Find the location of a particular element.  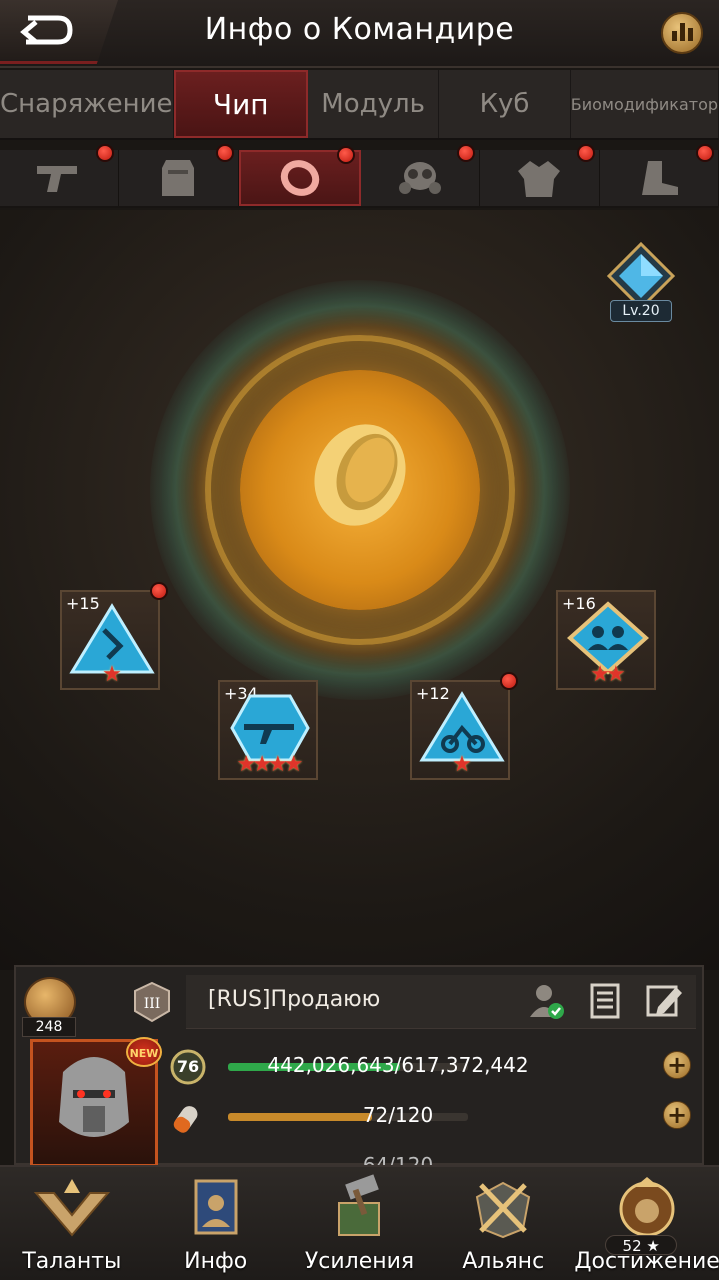

header-bar: Инфо о Командире is located at coordinates (359, 34).